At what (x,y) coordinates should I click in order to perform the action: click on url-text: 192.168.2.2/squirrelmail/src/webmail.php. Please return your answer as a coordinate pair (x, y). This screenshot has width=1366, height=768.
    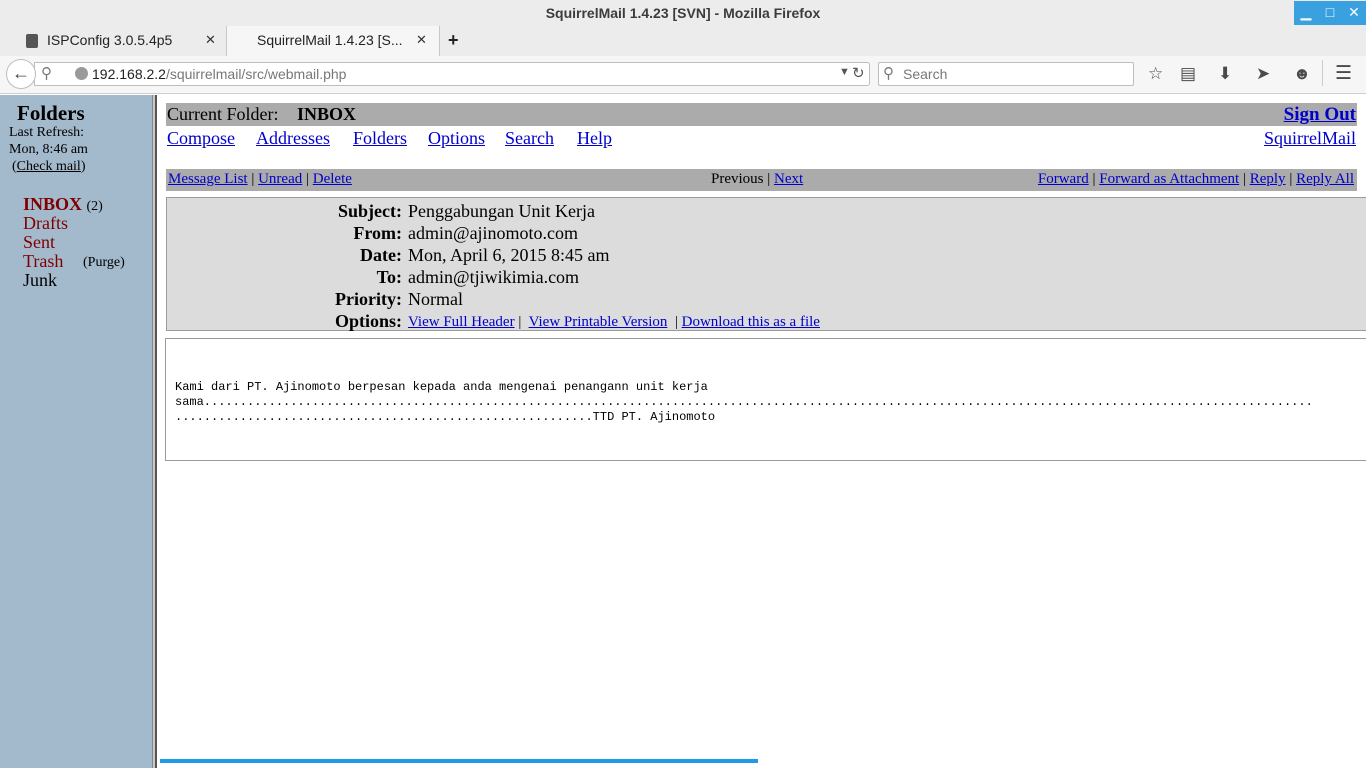
    Looking at the image, I should click on (219, 74).